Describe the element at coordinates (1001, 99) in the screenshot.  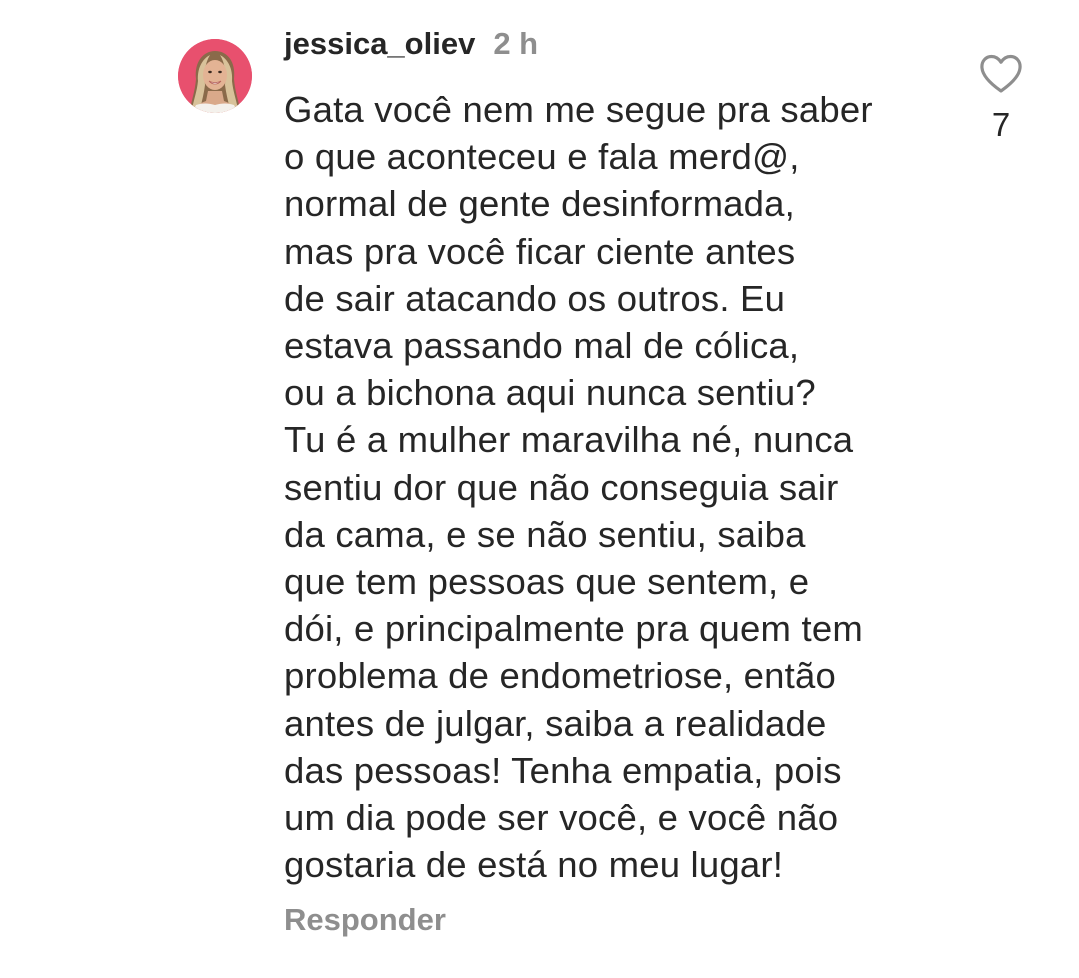
I see `like-section: 7` at that location.